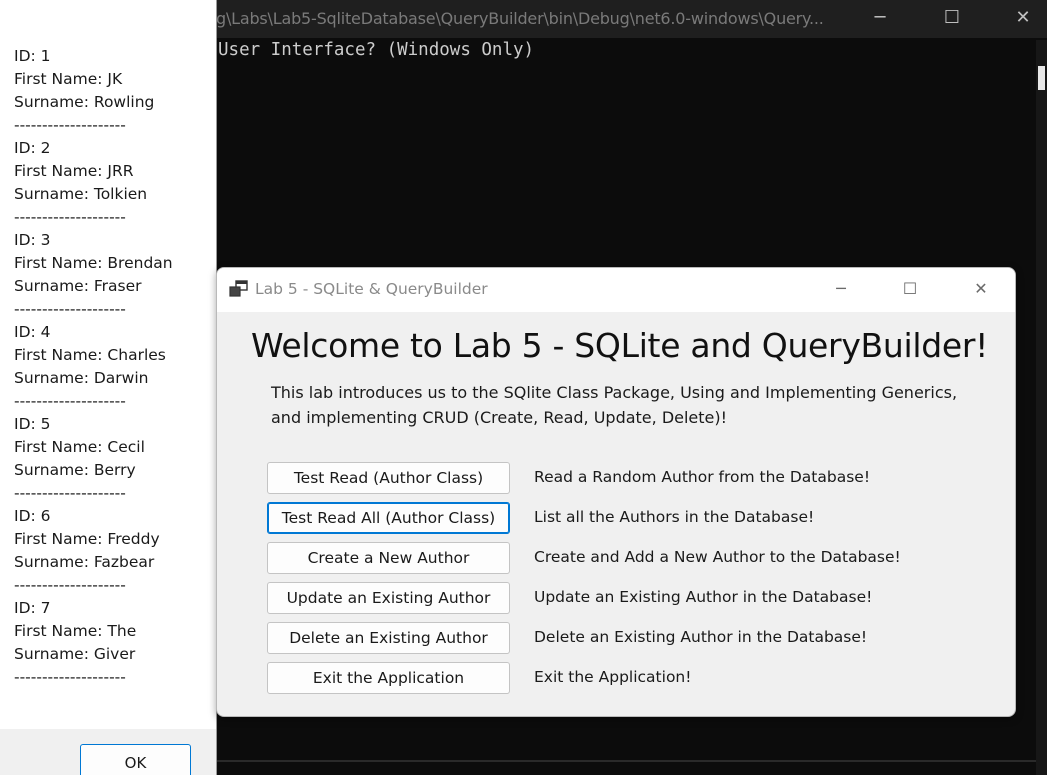 The width and height of the screenshot is (1047, 775). Describe the element at coordinates (1041, 78) in the screenshot. I see `console-scrollbar-thumb` at that location.